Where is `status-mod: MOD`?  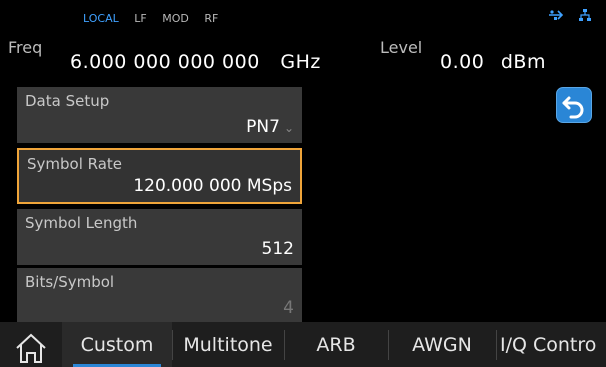 status-mod: MOD is located at coordinates (175, 18).